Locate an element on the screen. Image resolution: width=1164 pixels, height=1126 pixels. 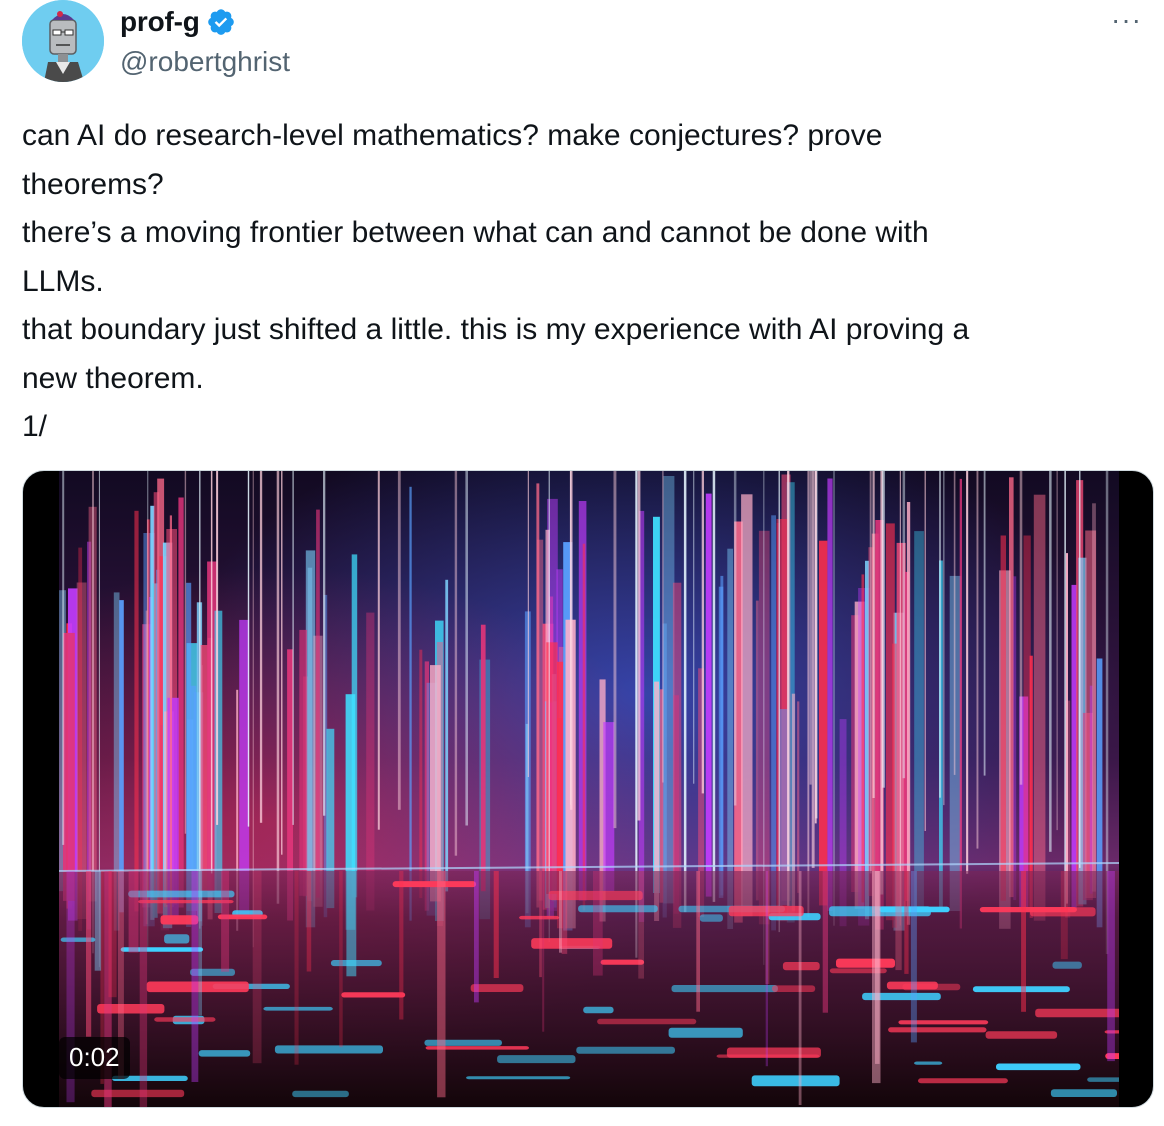
robot-professor-avatar-icon is located at coordinates (63, 41).